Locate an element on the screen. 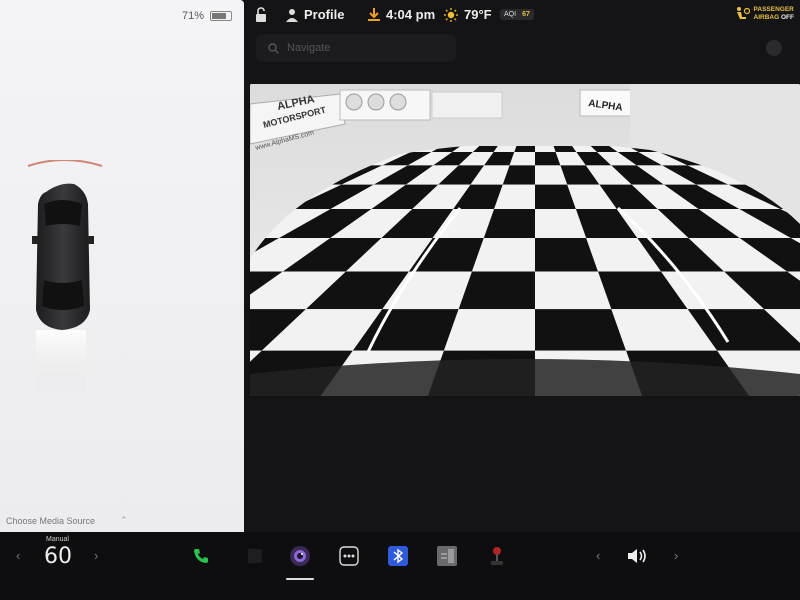 The width and height of the screenshot is (800, 600). aqi-badge: AQI 67 is located at coordinates (517, 14).